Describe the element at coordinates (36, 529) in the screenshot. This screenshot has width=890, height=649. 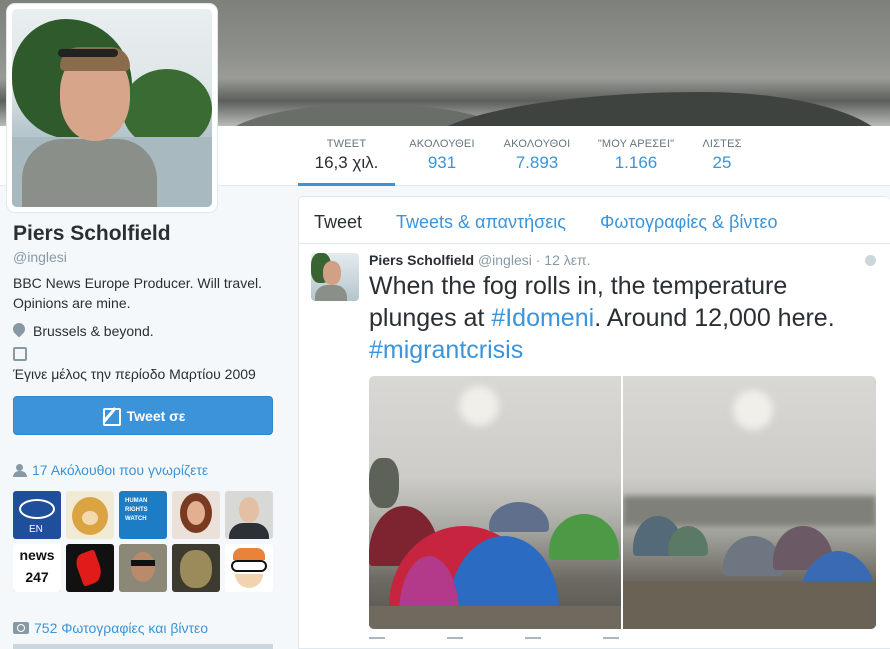
I see `thumb-caption: EN` at that location.